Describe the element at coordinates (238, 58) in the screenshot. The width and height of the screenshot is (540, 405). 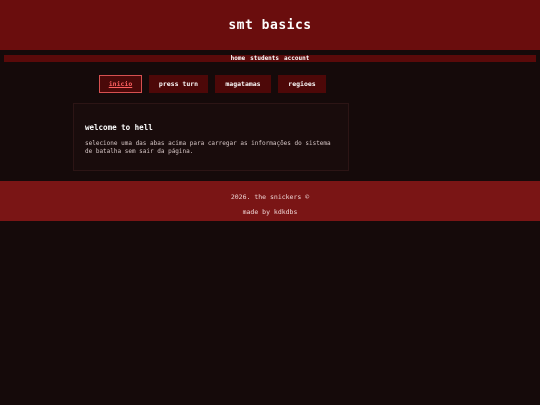
I see `nav-home-link: home` at that location.